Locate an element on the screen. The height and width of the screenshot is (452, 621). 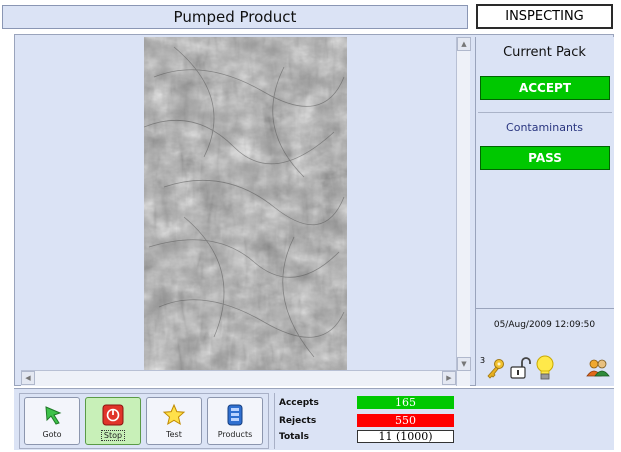
green-arrow-icon is located at coordinates (53, 415).